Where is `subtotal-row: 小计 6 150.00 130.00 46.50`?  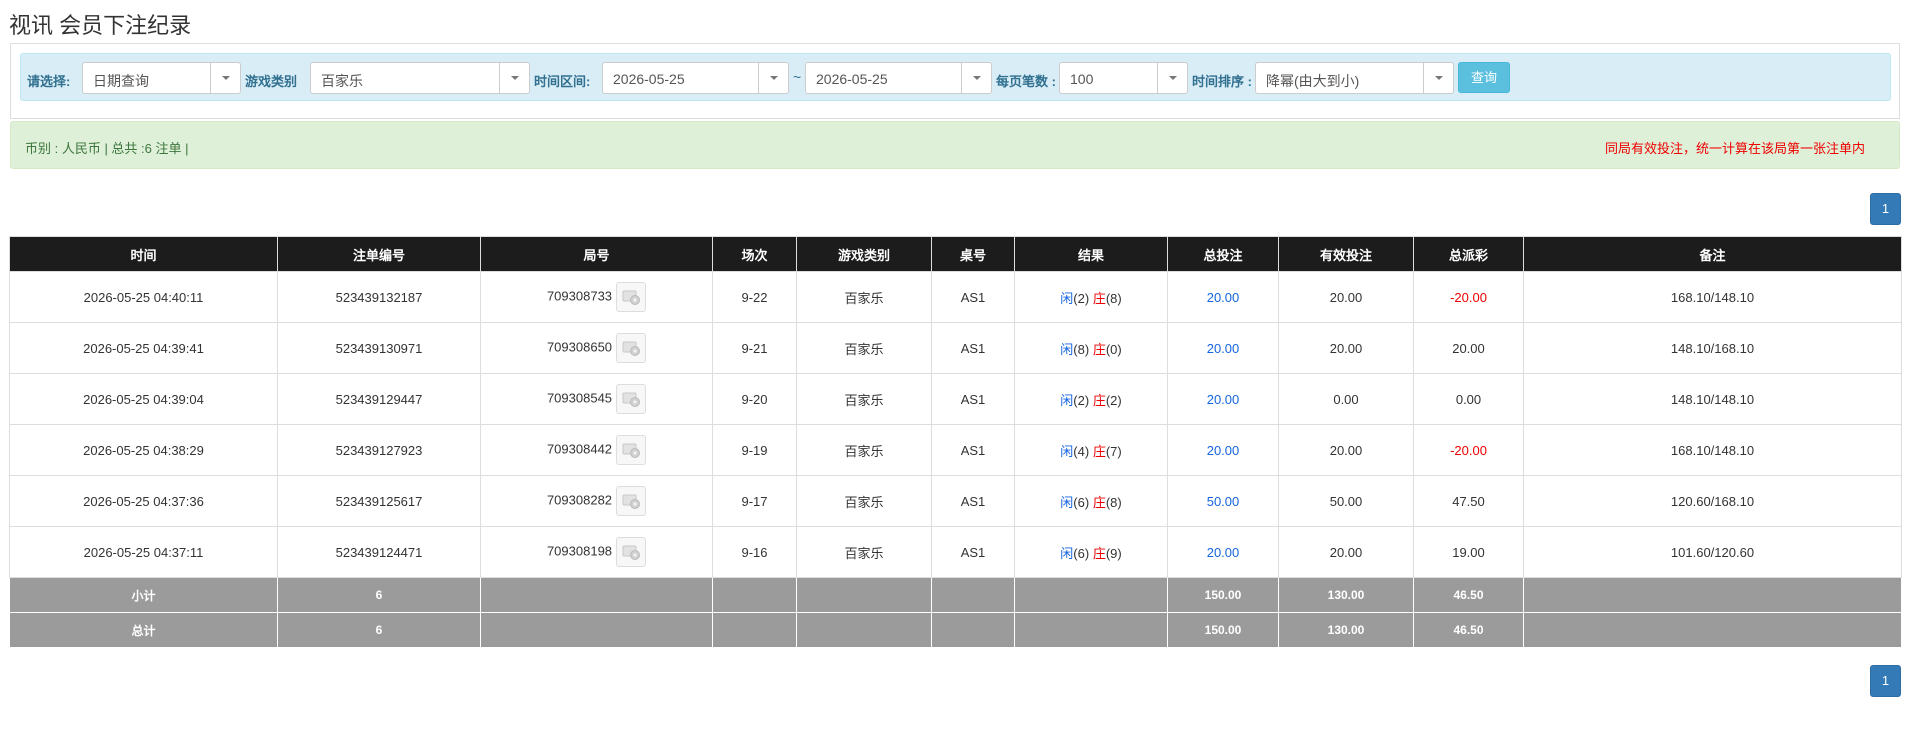 subtotal-row: 小计 6 150.00 130.00 46.50 is located at coordinates (955, 595).